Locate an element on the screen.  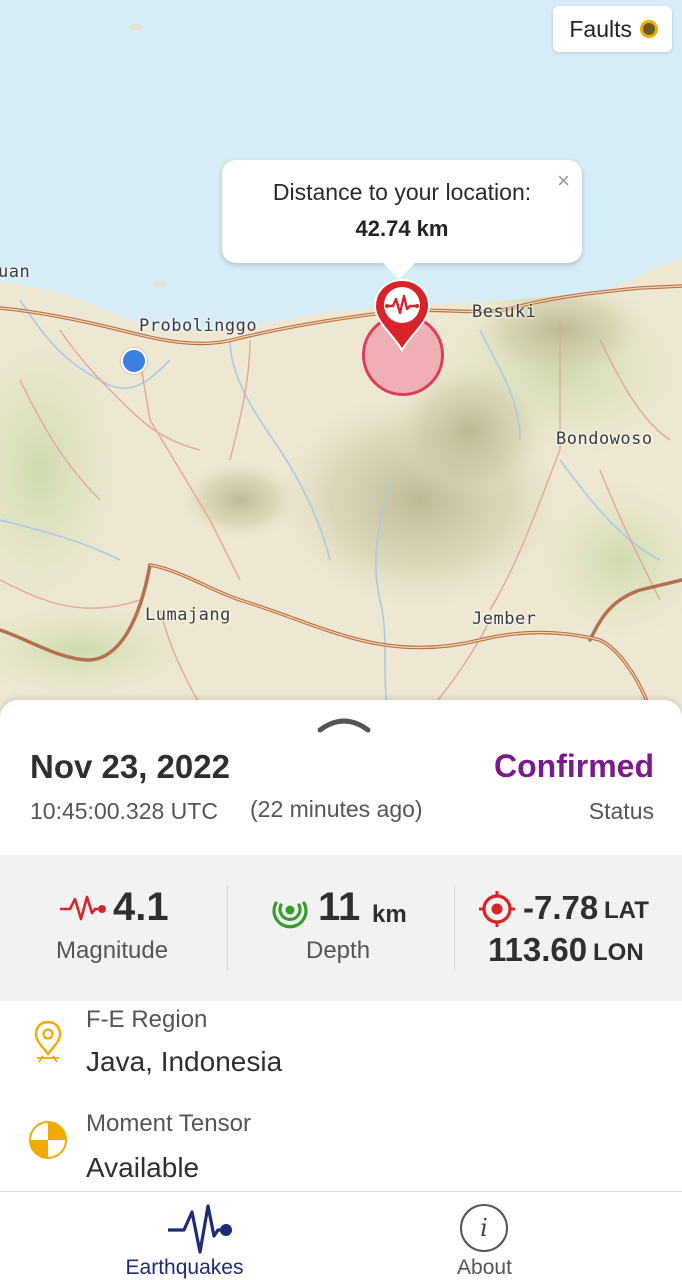
moment-tensor-row: Moment Tensor Available is located at coordinates (341, 1151).